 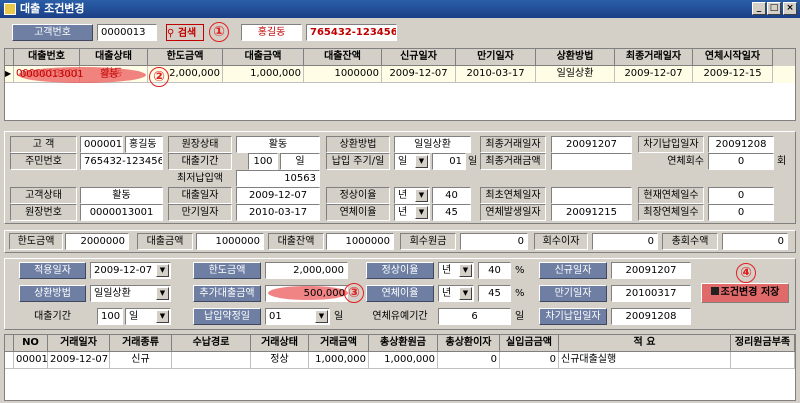 I want to click on marker-4: ④, so click(x=746, y=273).